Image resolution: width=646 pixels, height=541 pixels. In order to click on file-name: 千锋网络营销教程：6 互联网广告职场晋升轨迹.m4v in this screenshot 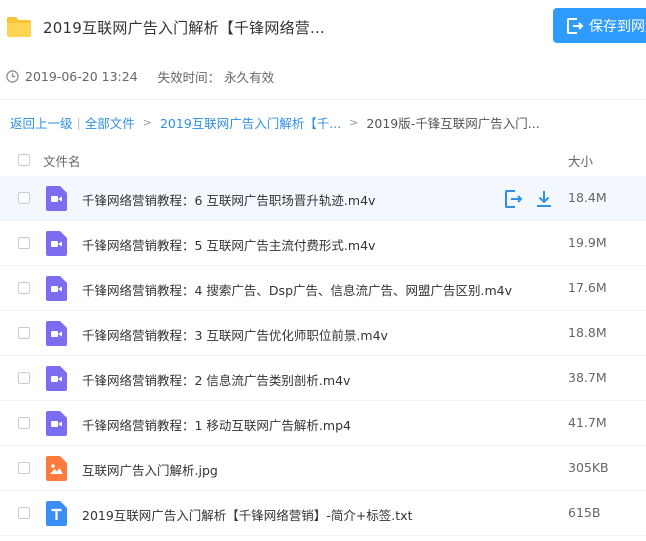, I will do `click(228, 199)`.